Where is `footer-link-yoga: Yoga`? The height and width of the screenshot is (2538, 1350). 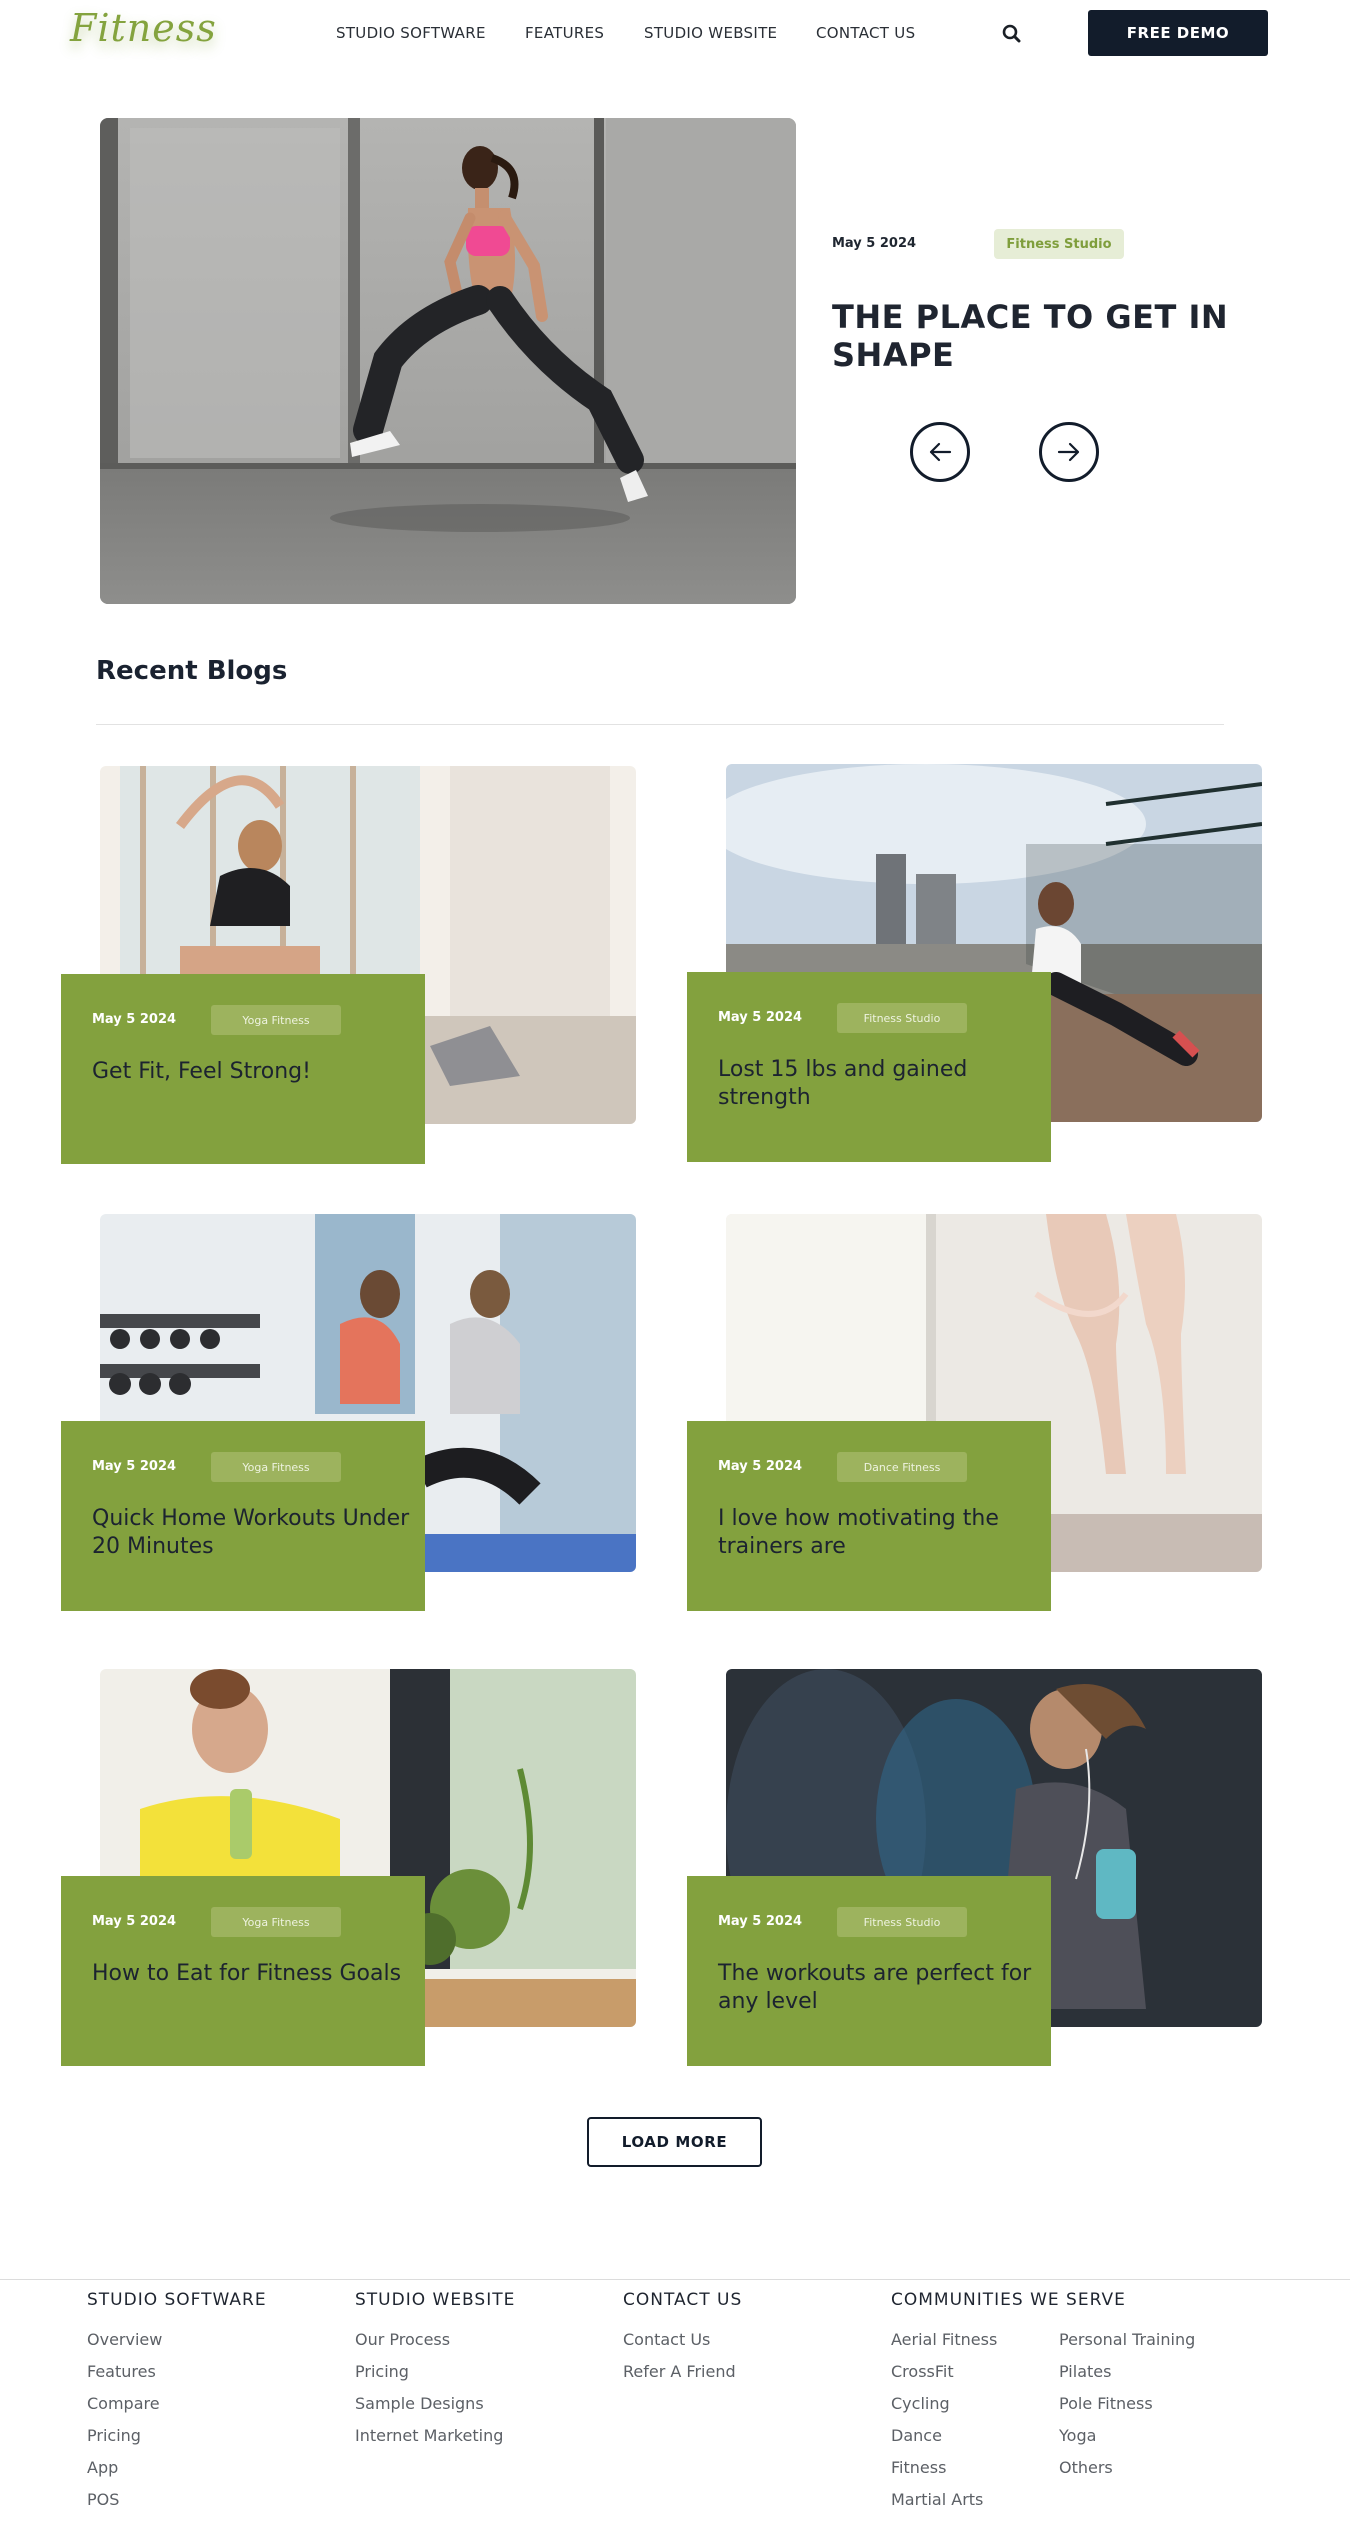
footer-link-yoga: Yoga is located at coordinates (1077, 2435).